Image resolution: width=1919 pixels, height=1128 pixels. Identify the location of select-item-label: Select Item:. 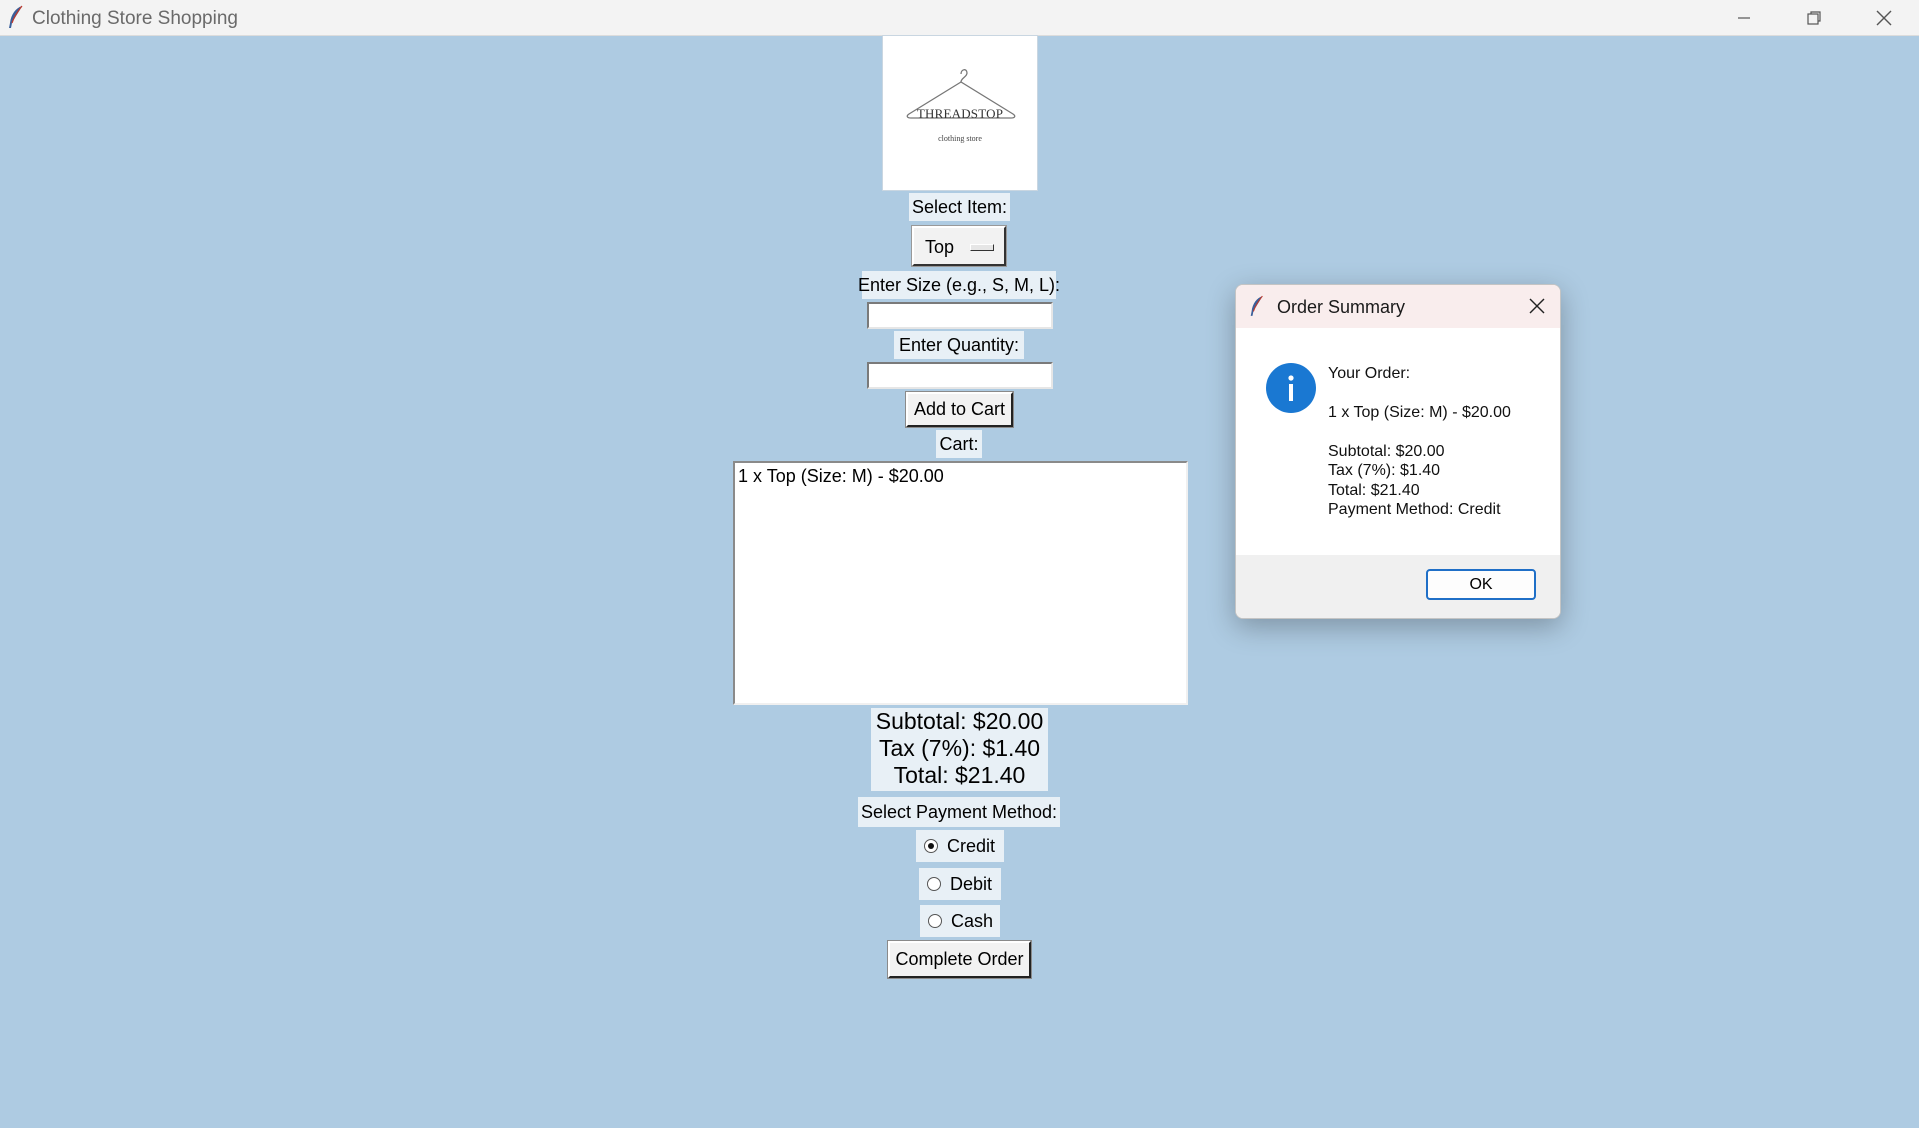
(959, 207).